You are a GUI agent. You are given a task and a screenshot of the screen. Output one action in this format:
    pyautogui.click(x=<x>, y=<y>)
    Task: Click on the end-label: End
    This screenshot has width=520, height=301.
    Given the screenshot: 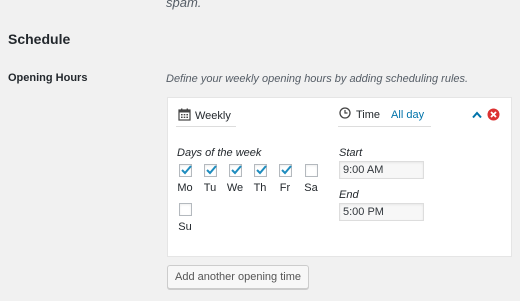 What is the action you would take?
    pyautogui.click(x=349, y=195)
    